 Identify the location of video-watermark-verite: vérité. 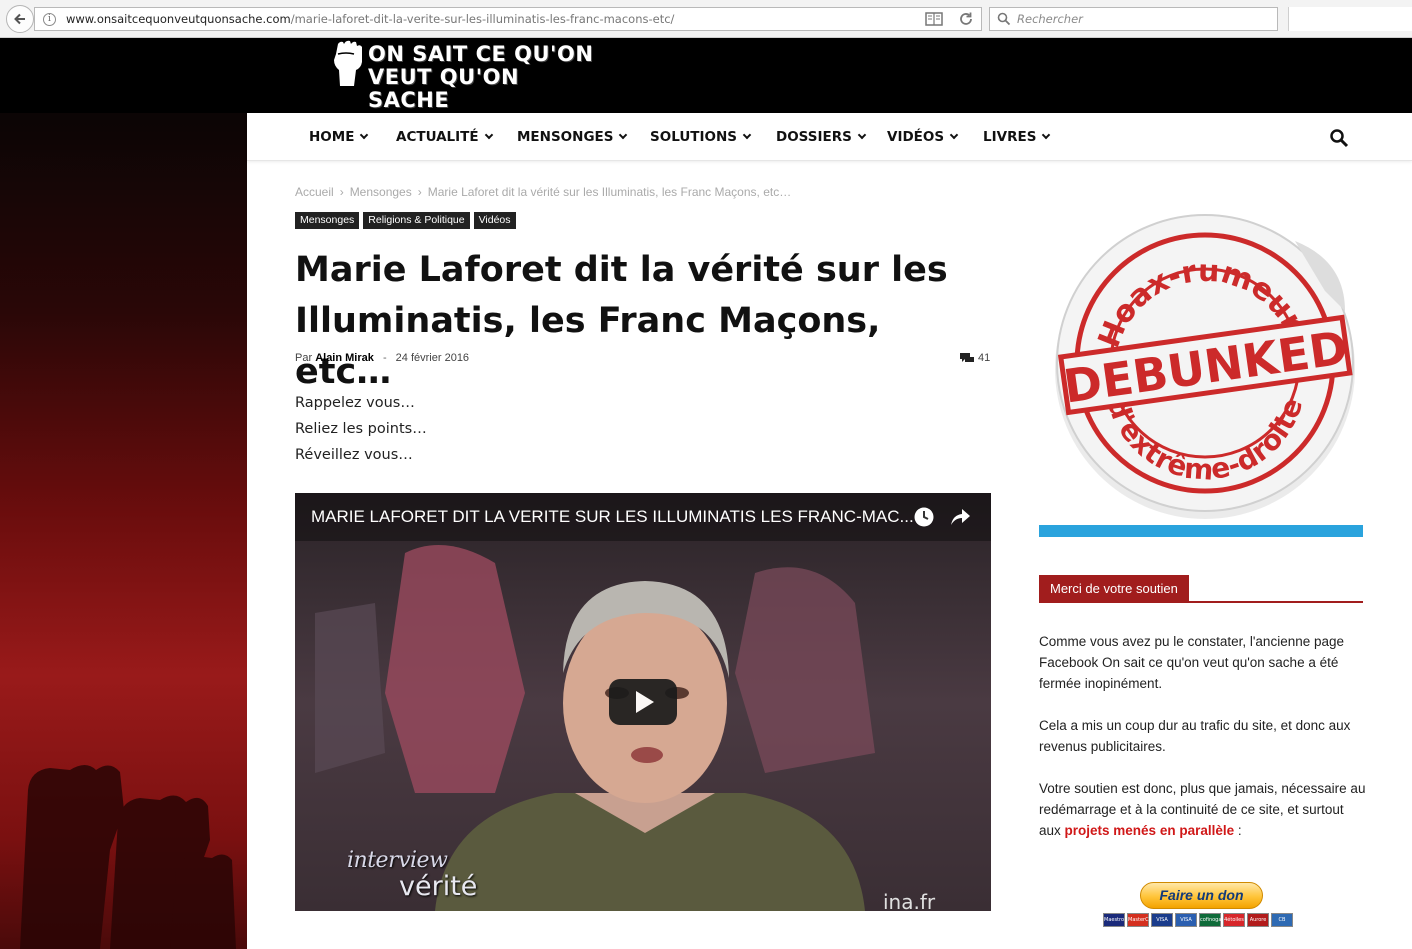
(438, 886).